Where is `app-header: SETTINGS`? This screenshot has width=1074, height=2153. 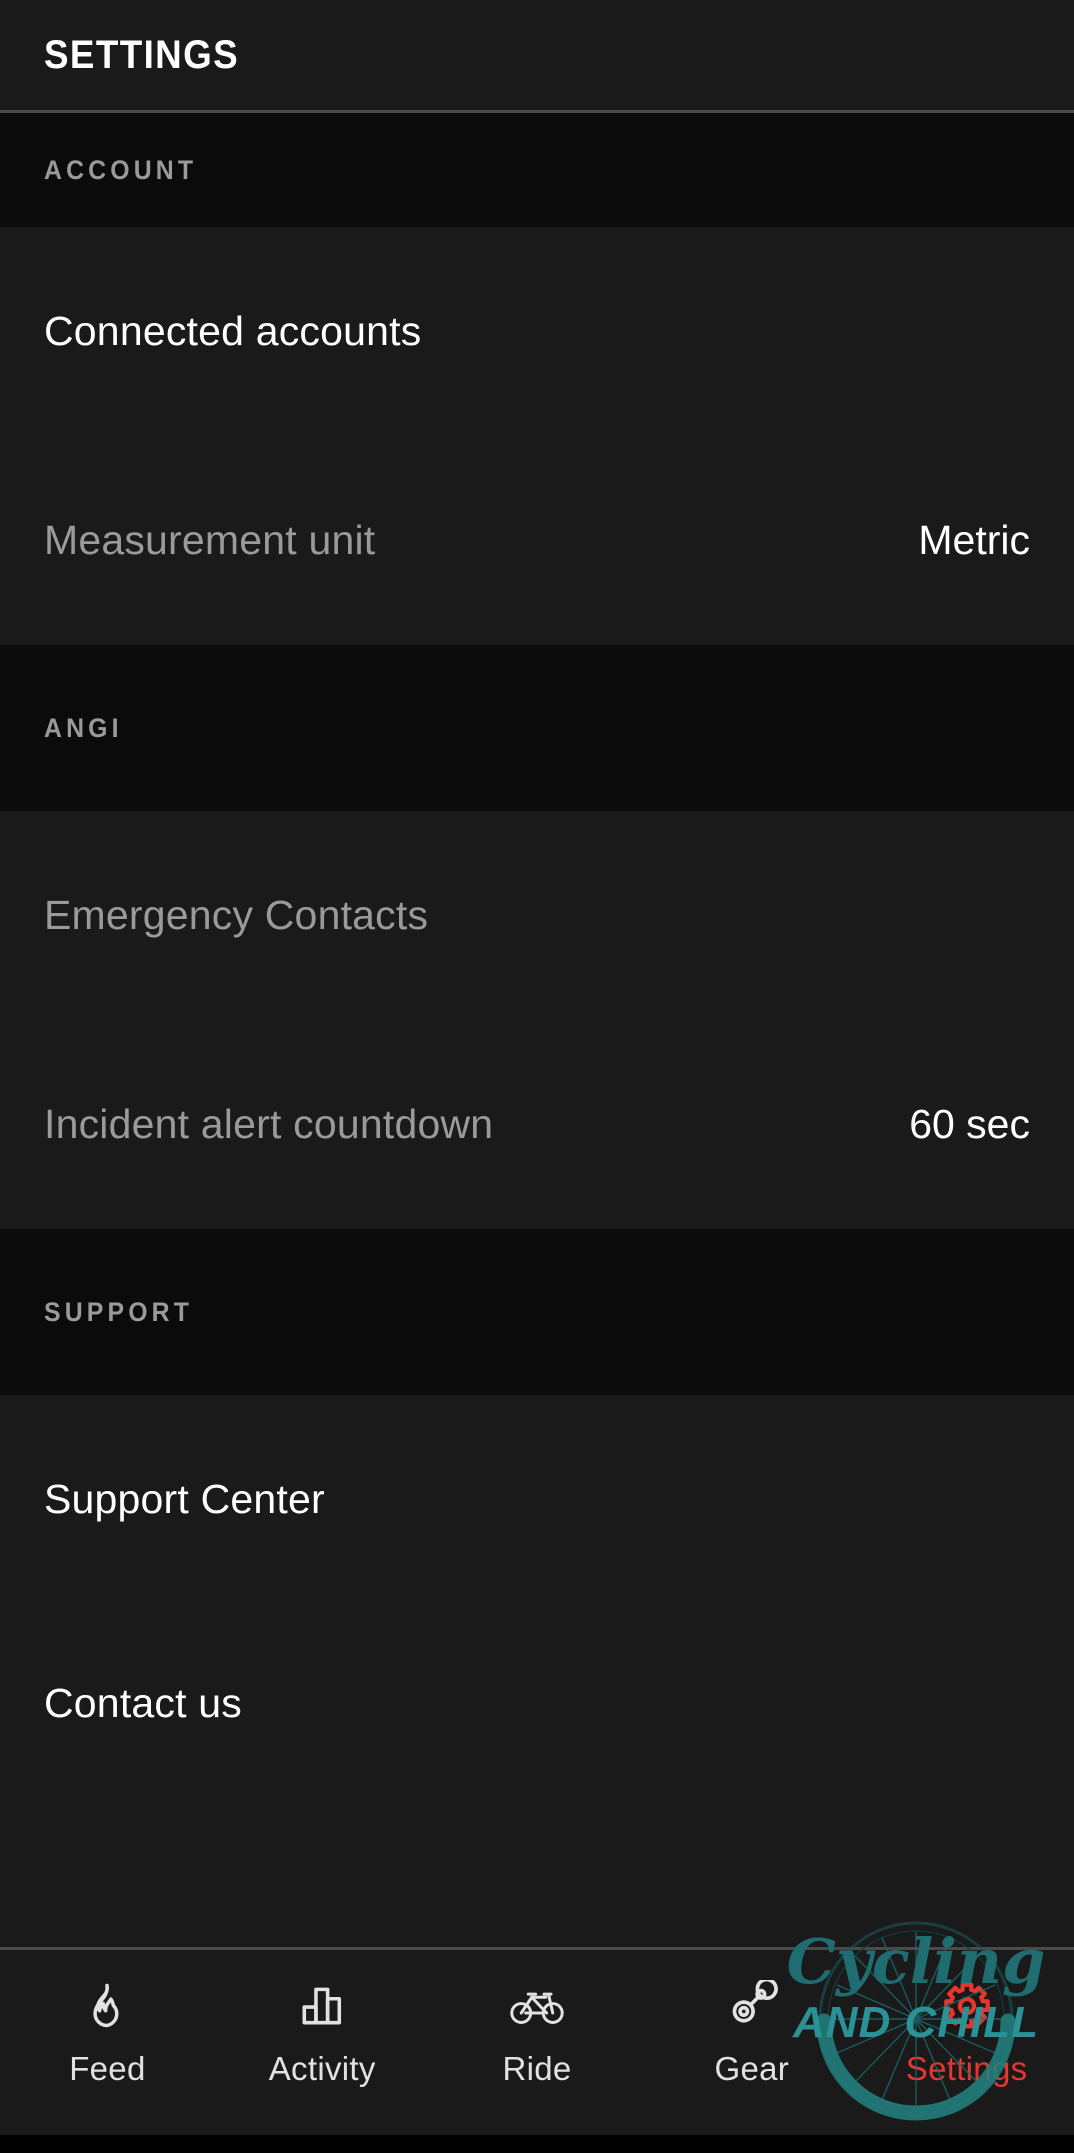
app-header: SETTINGS is located at coordinates (537, 56).